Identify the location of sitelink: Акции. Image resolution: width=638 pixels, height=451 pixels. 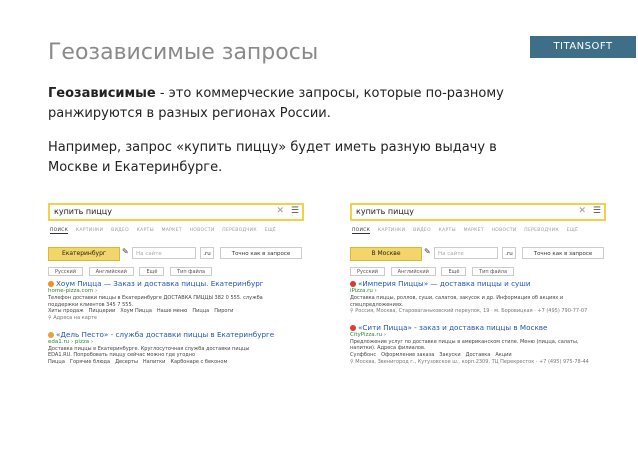
(503, 355).